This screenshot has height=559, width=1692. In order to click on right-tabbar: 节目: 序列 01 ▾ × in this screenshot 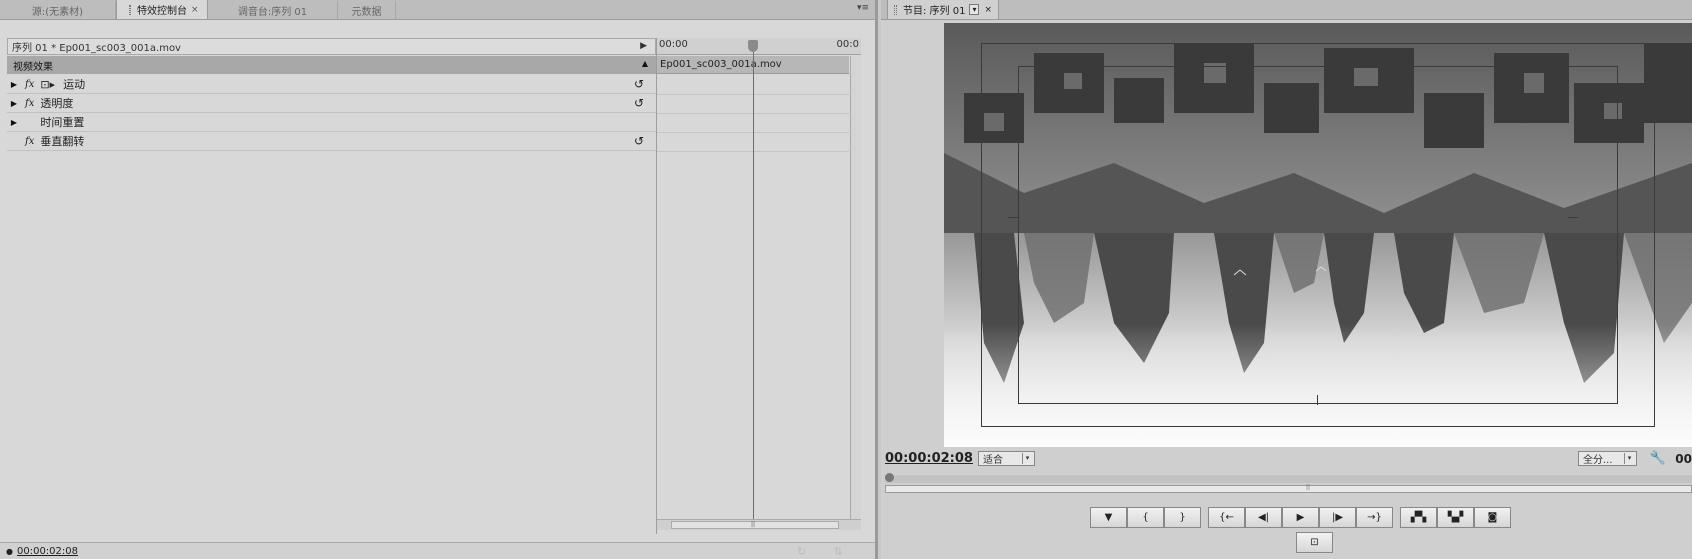, I will do `click(1286, 10)`.